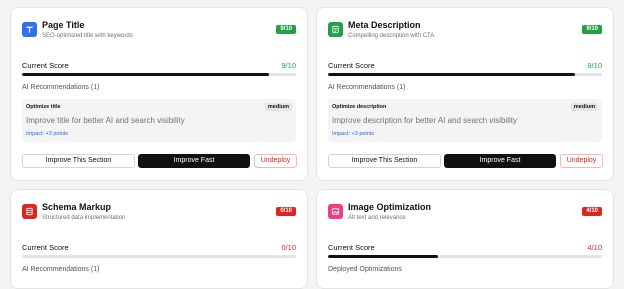  Describe the element at coordinates (359, 107) in the screenshot. I see `recommendation-name: Optimize description` at that location.